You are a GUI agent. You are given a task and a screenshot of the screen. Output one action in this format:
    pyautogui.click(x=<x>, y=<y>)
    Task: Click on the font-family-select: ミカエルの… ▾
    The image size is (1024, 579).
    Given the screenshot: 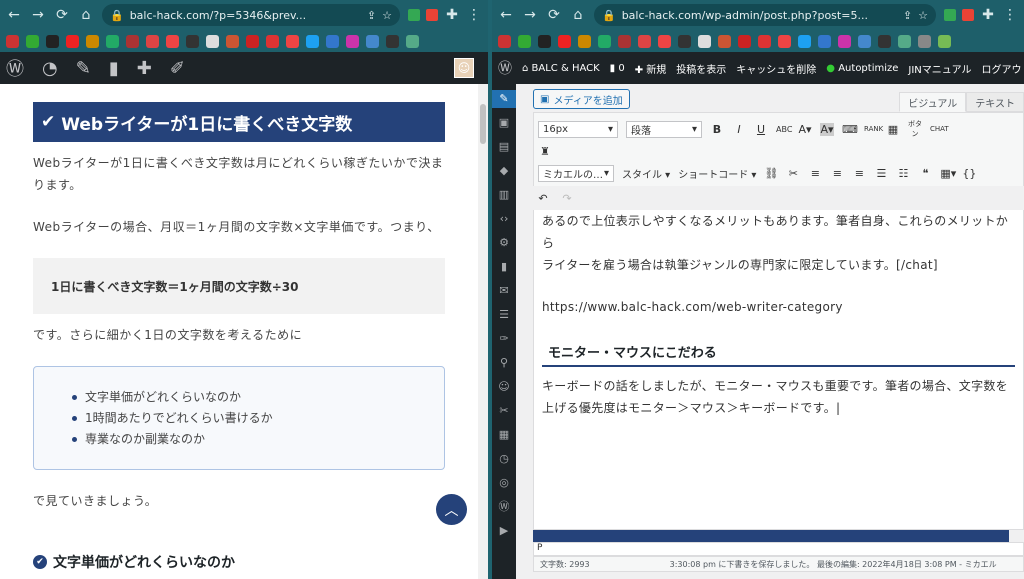 What is the action you would take?
    pyautogui.click(x=576, y=173)
    